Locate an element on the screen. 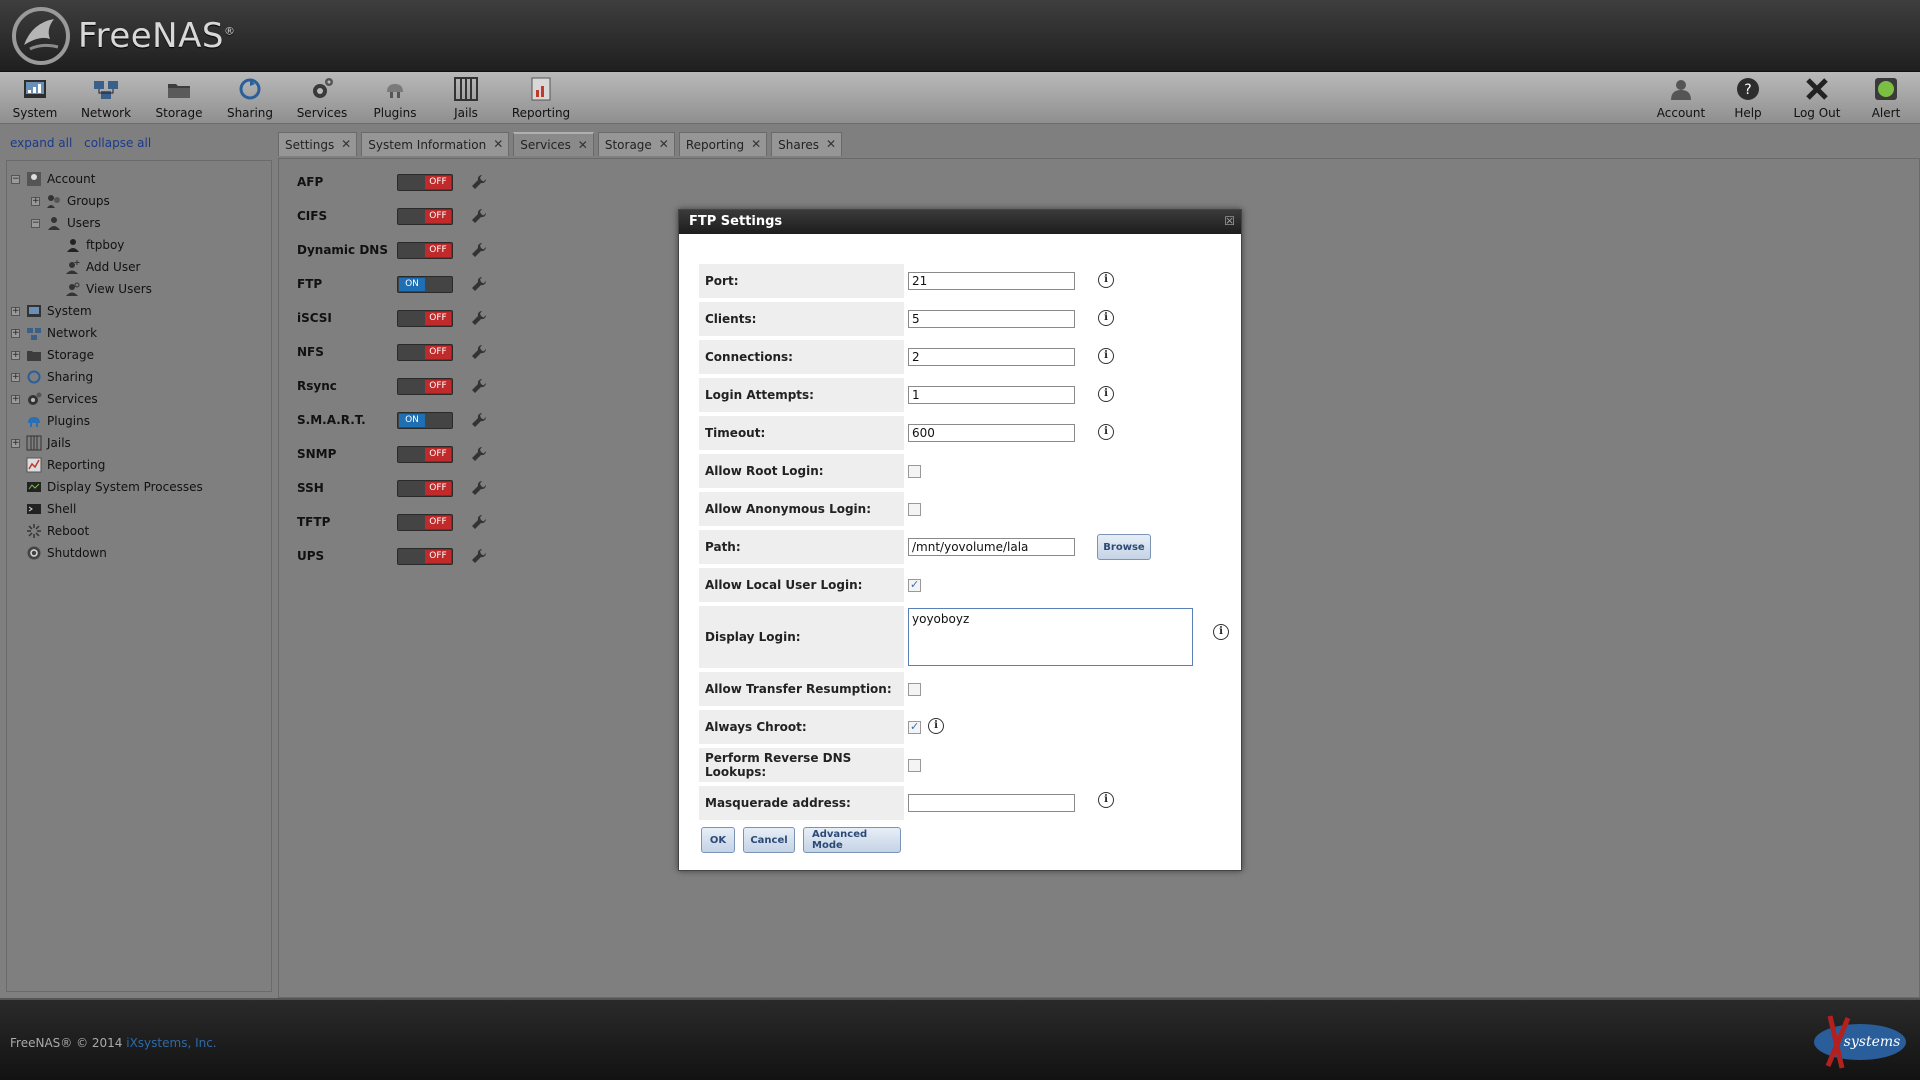 This screenshot has height=1080, width=1920. tree-item-shell: Shell is located at coordinates (51, 509).